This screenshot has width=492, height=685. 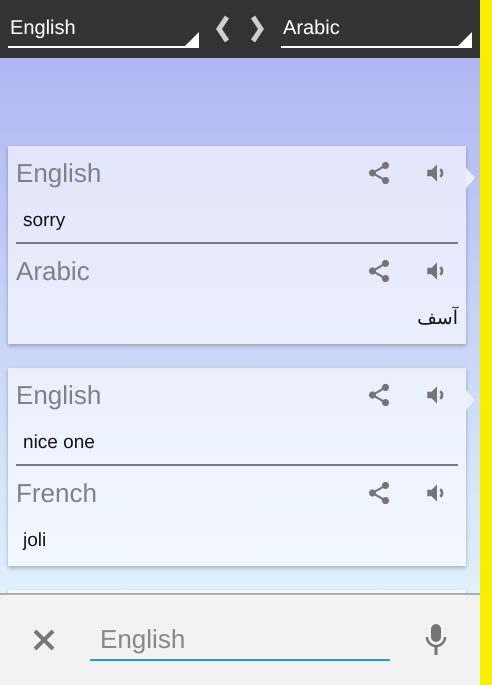 I want to click on phrase-text: آسف, so click(x=437, y=318).